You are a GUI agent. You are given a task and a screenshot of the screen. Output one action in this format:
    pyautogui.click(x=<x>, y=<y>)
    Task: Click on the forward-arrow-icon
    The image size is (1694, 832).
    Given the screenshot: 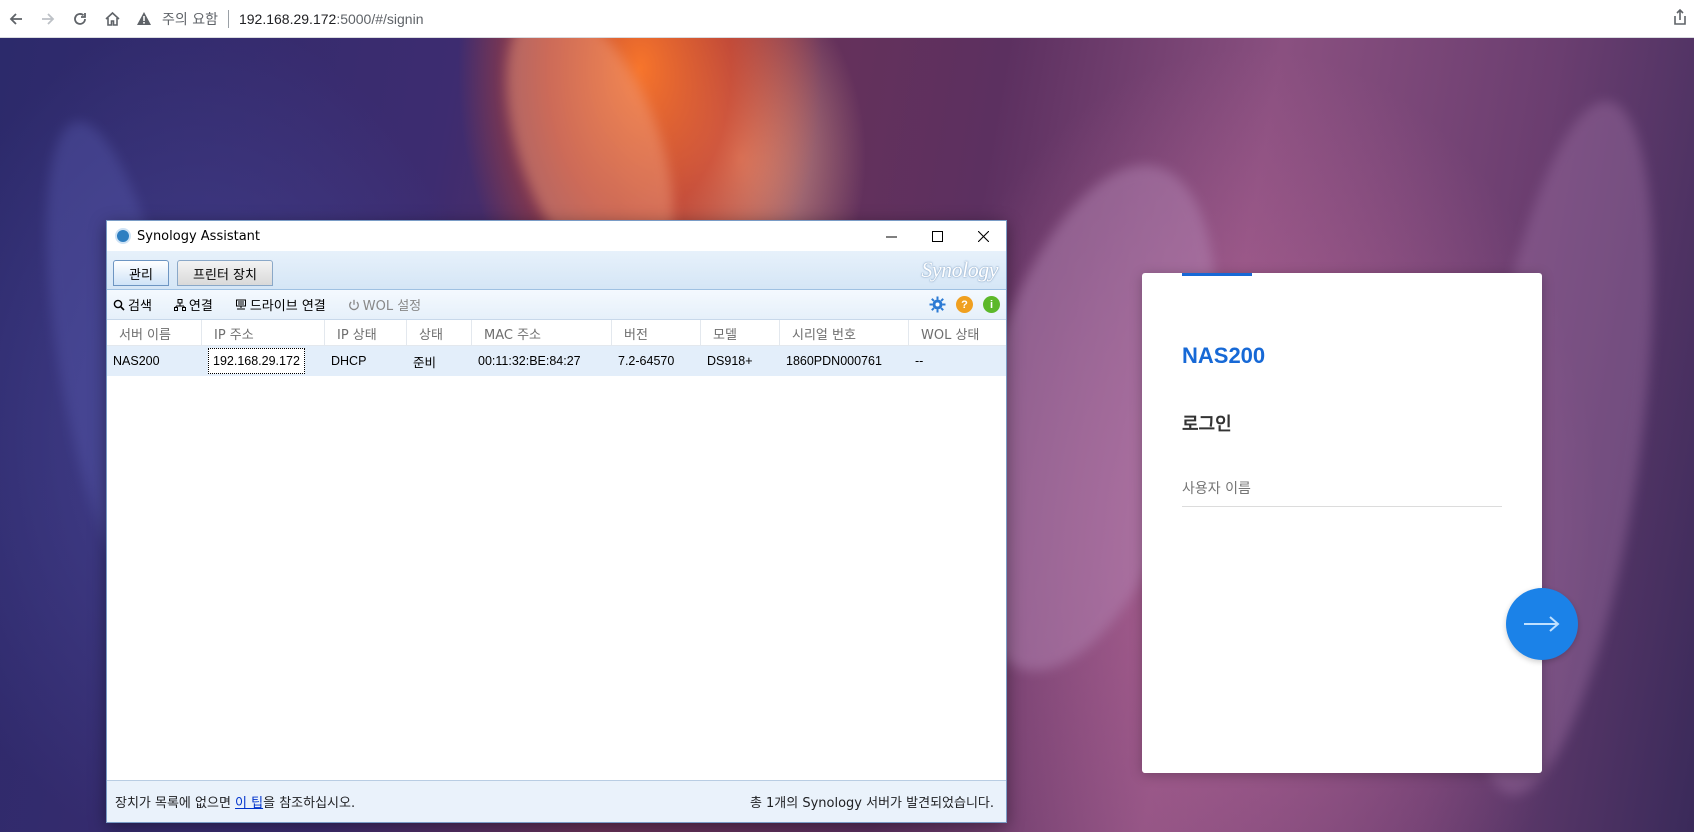 What is the action you would take?
    pyautogui.click(x=48, y=18)
    